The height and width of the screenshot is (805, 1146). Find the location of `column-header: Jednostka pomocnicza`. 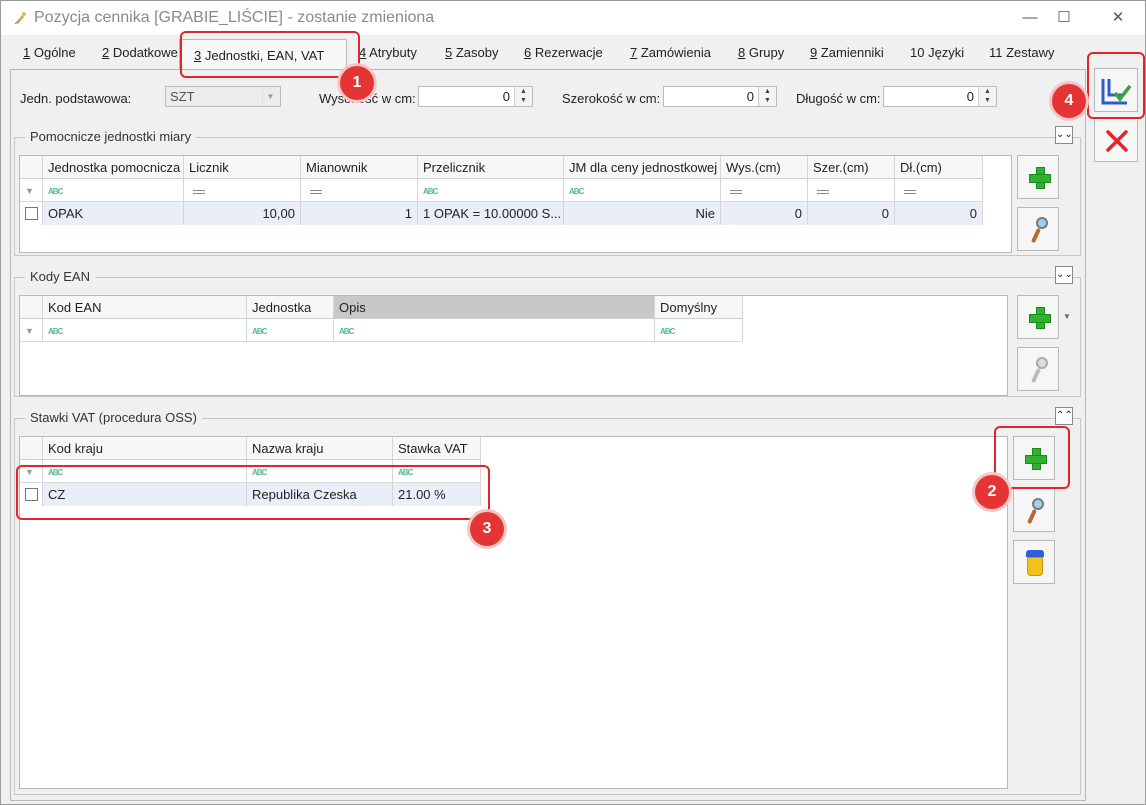

column-header: Jednostka pomocnicza is located at coordinates (113, 167).